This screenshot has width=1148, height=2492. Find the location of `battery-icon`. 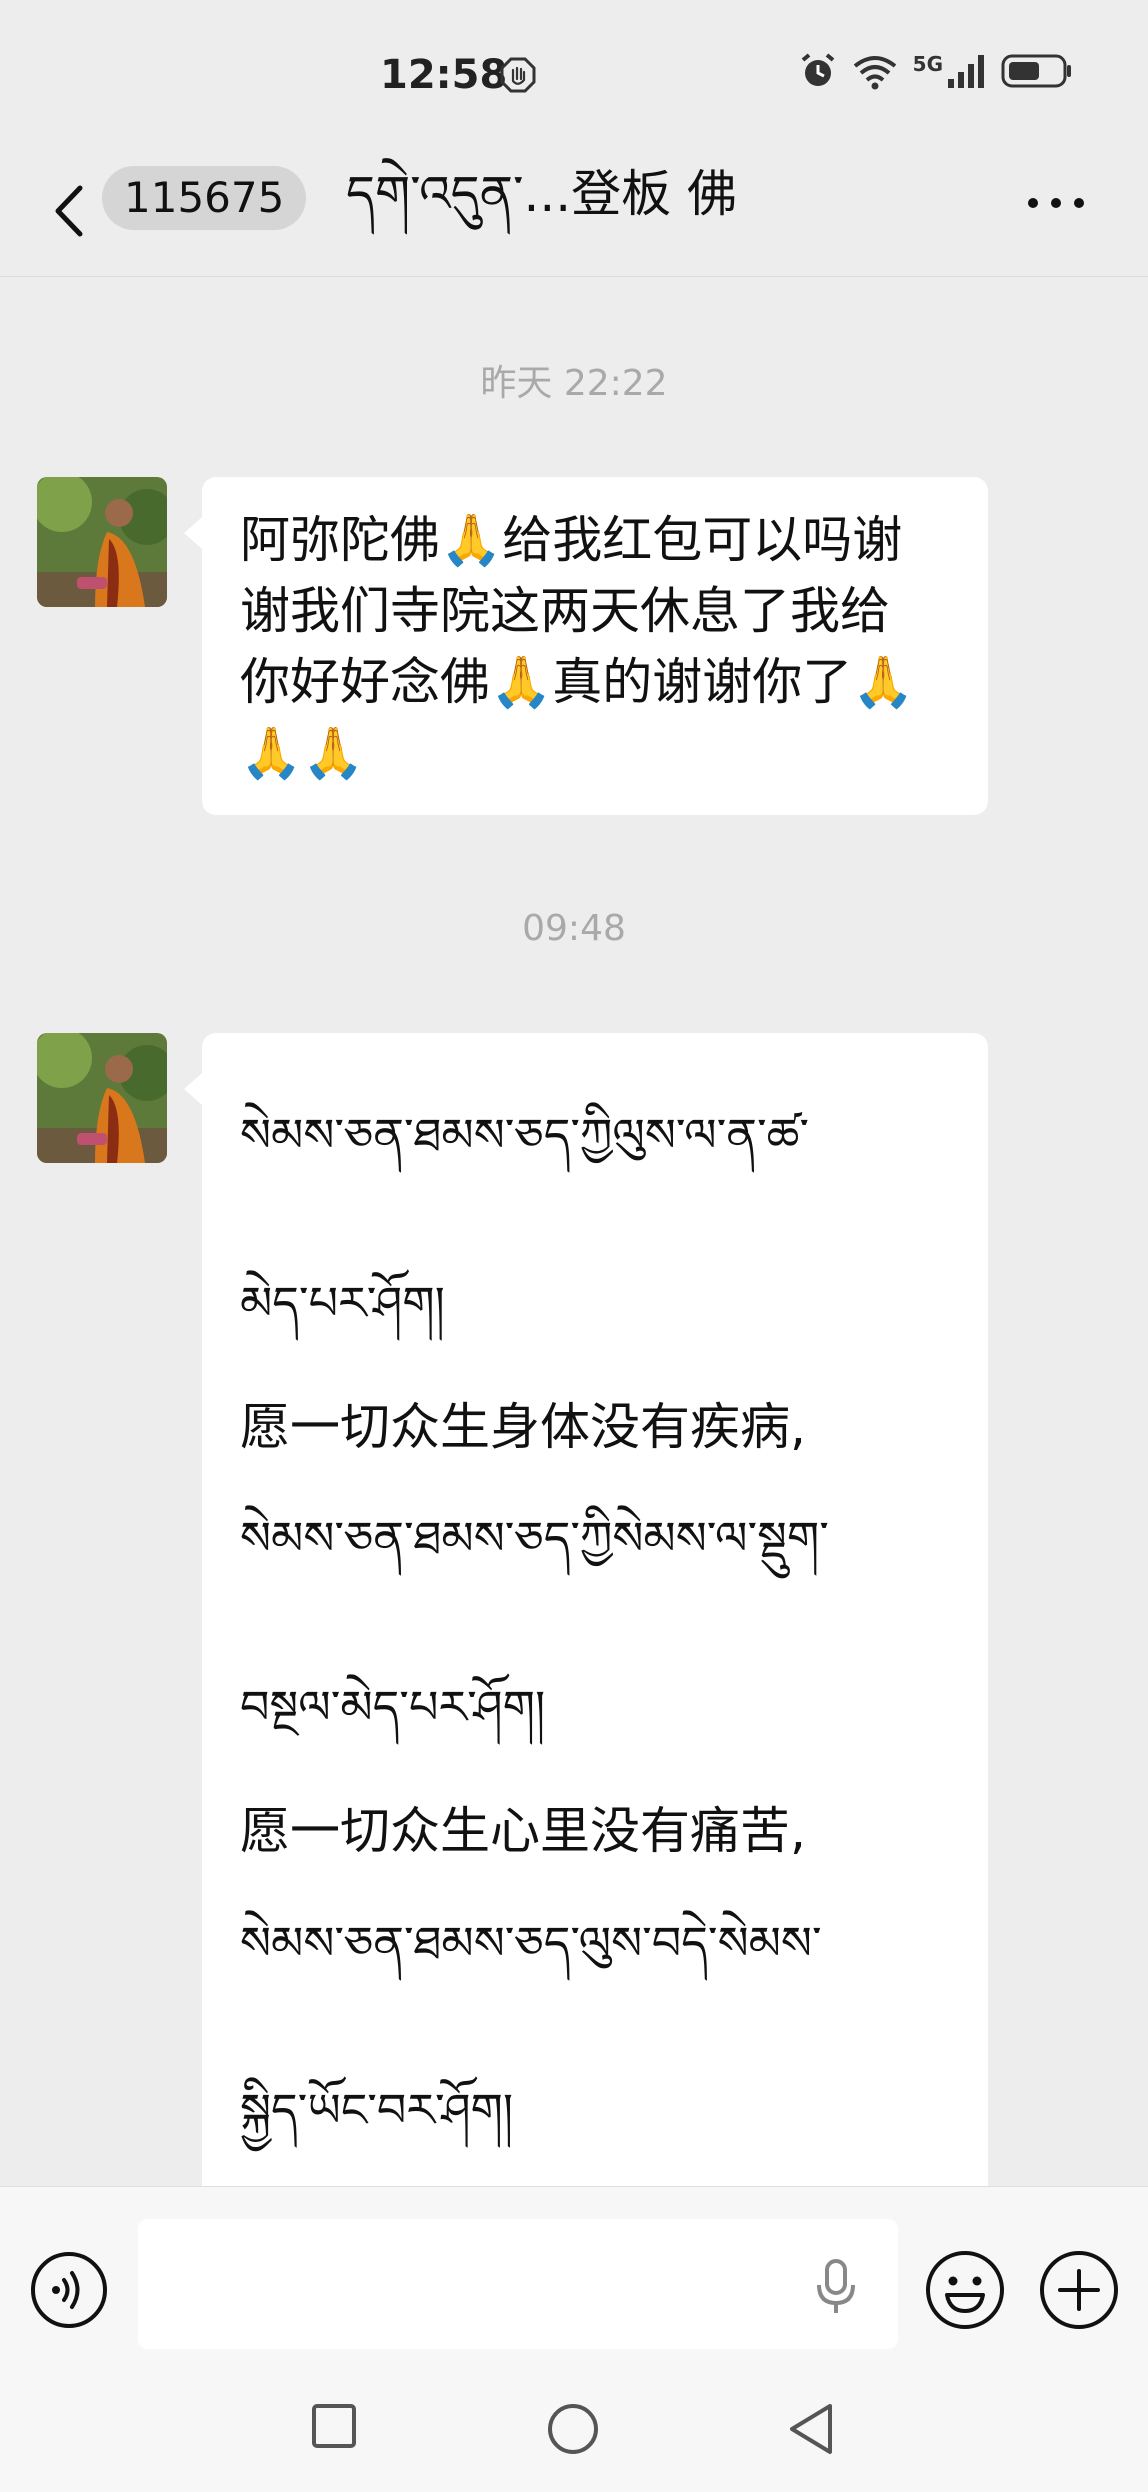

battery-icon is located at coordinates (1036, 71).